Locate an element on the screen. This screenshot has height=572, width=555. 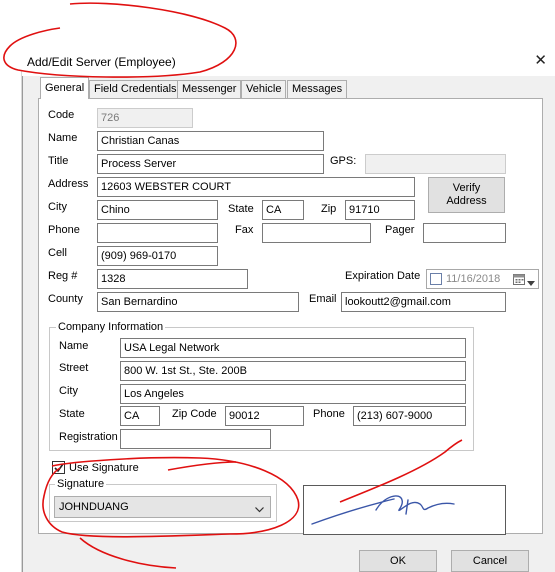
tab-vehicle: Vehicle is located at coordinates (264, 89).